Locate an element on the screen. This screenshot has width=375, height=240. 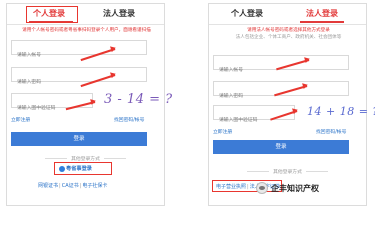
password-field is located at coordinates (79, 78).